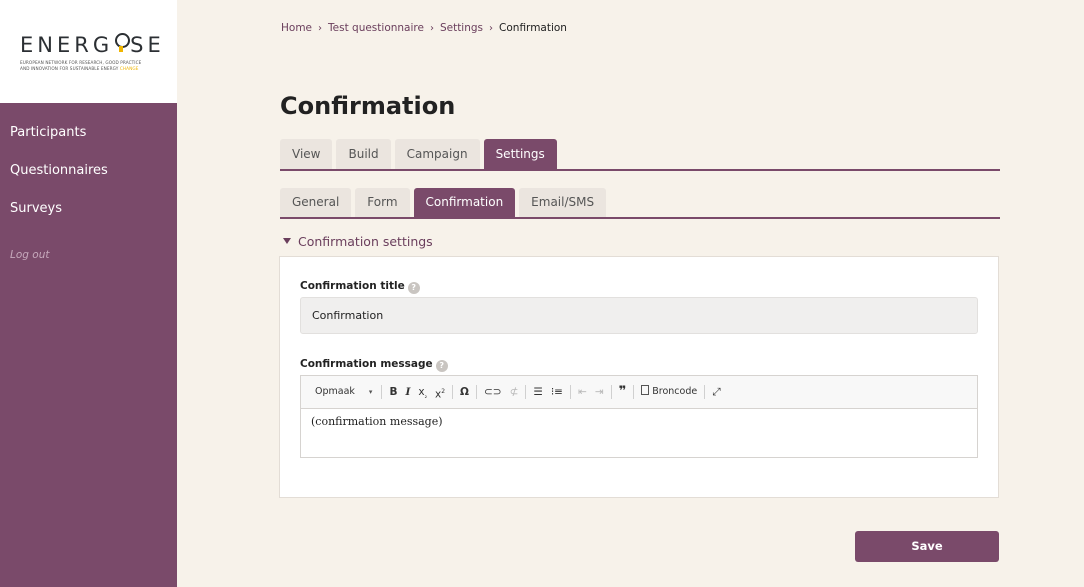  What do you see at coordinates (296, 28) in the screenshot?
I see `breadcrumb-home: Home` at bounding box center [296, 28].